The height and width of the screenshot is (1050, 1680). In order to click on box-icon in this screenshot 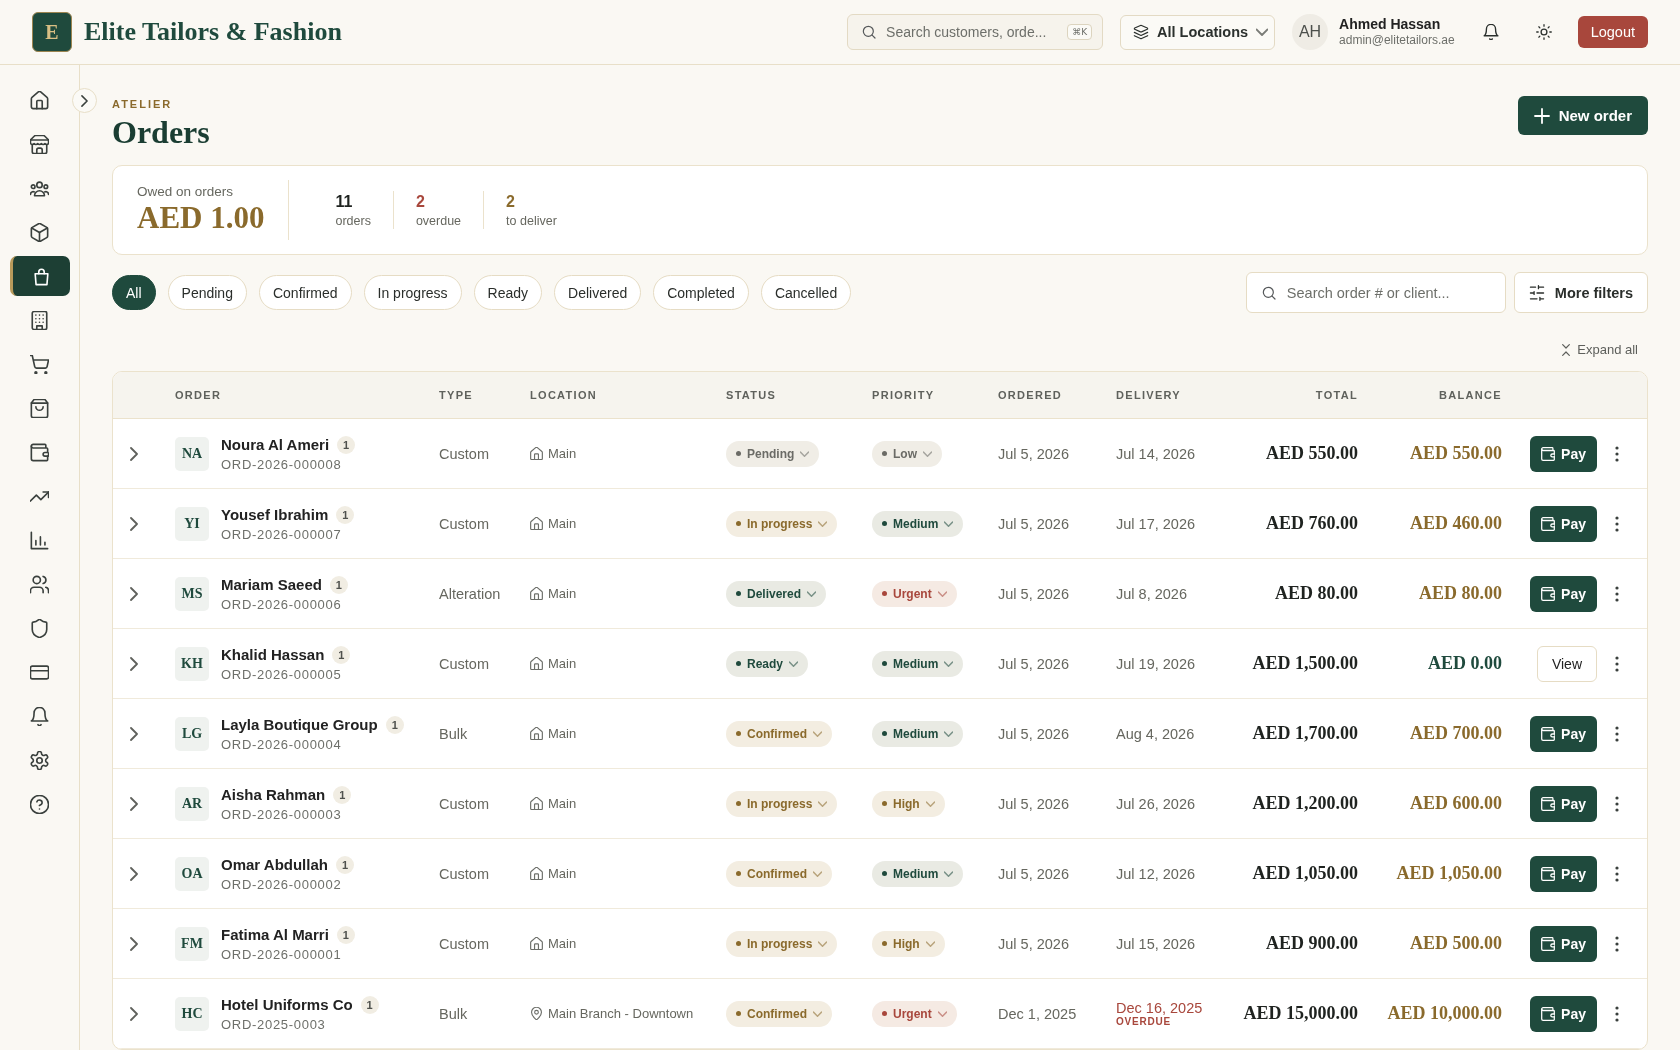, I will do `click(39, 232)`.